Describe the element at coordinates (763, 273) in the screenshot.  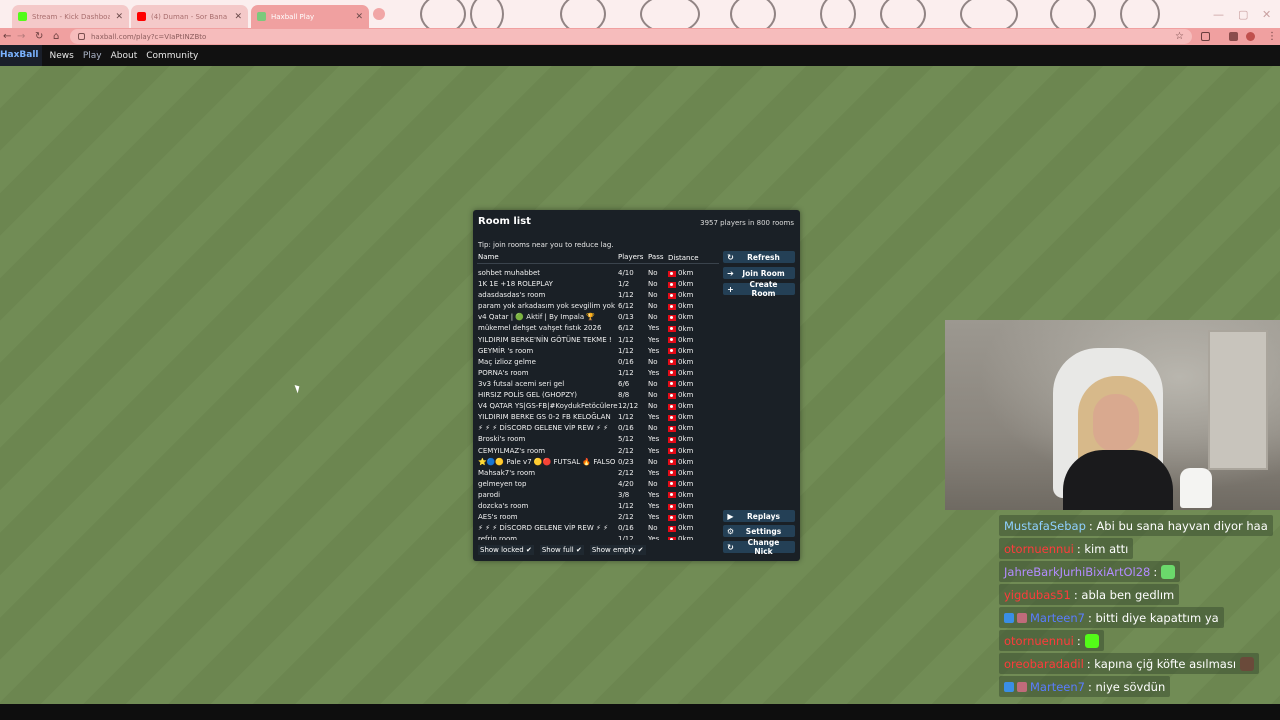
I see `join-label: Join Room` at that location.